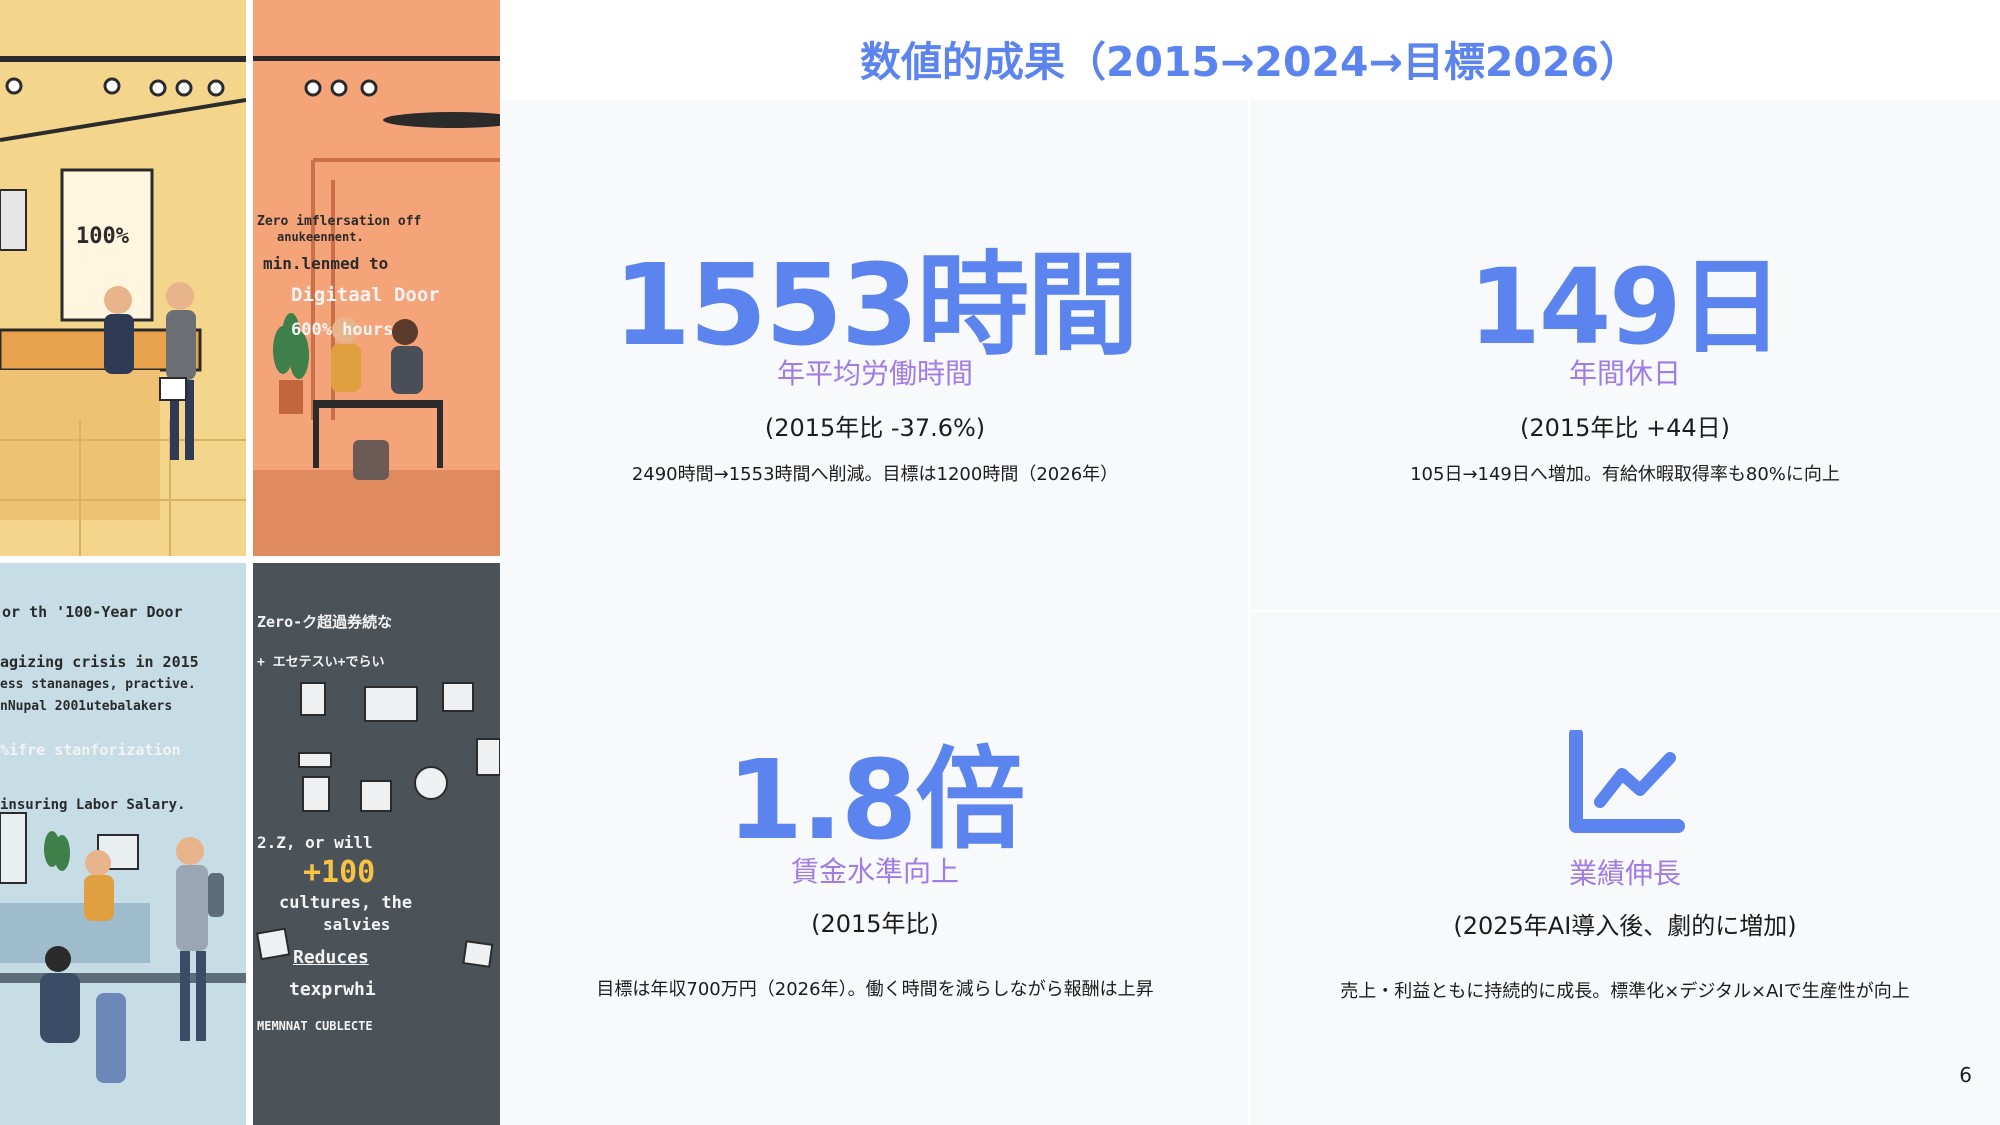  I want to click on illustration-office-yellow: 100%, so click(123, 278).